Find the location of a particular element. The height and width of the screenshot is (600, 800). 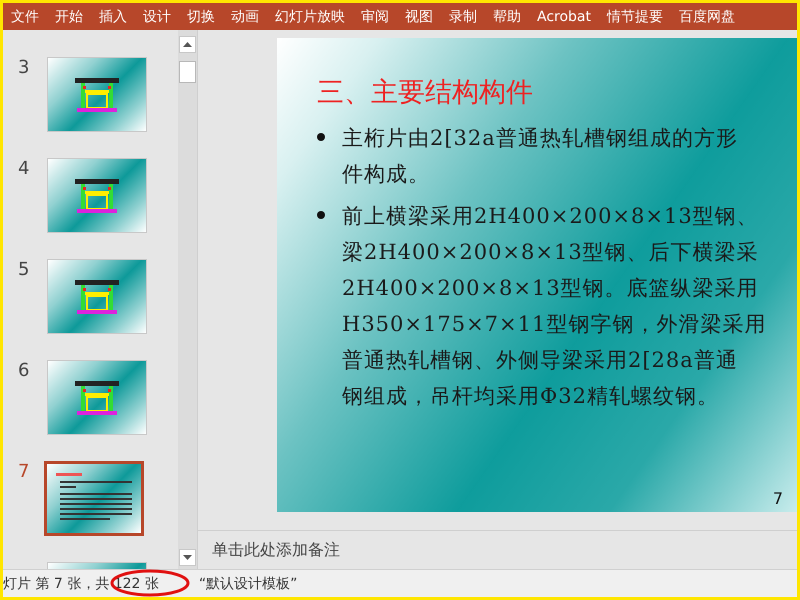

bullet-text: 梁2H400×200×8×13型钢、后下横梁采 is located at coordinates (551, 252).